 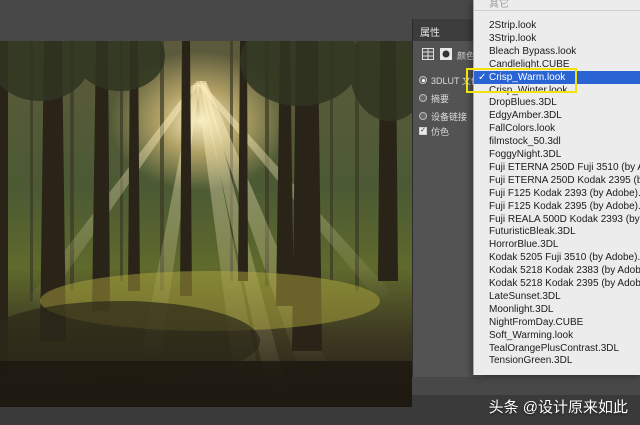 What do you see at coordinates (557, 10) in the screenshot?
I see `menu-separator` at bounding box center [557, 10].